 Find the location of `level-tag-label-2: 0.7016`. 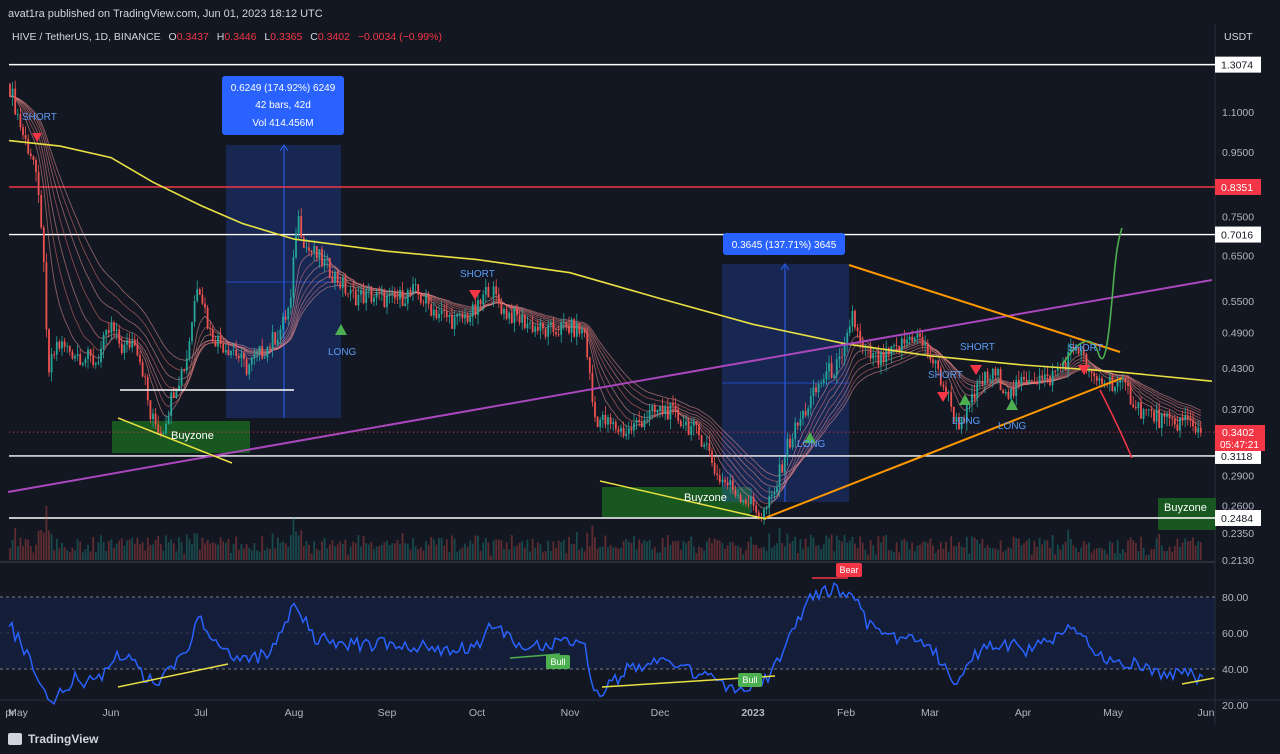

level-tag-label-2: 0.7016 is located at coordinates (1237, 236).